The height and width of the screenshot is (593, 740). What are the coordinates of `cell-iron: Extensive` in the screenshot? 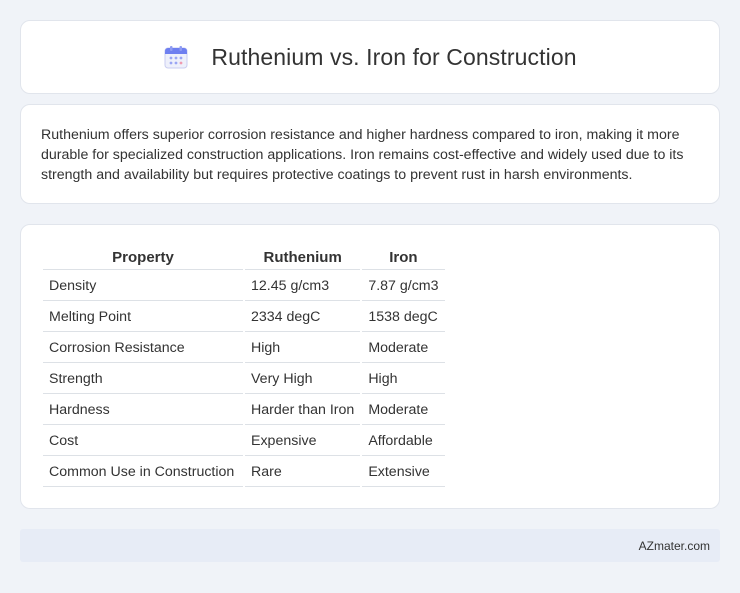 It's located at (403, 472).